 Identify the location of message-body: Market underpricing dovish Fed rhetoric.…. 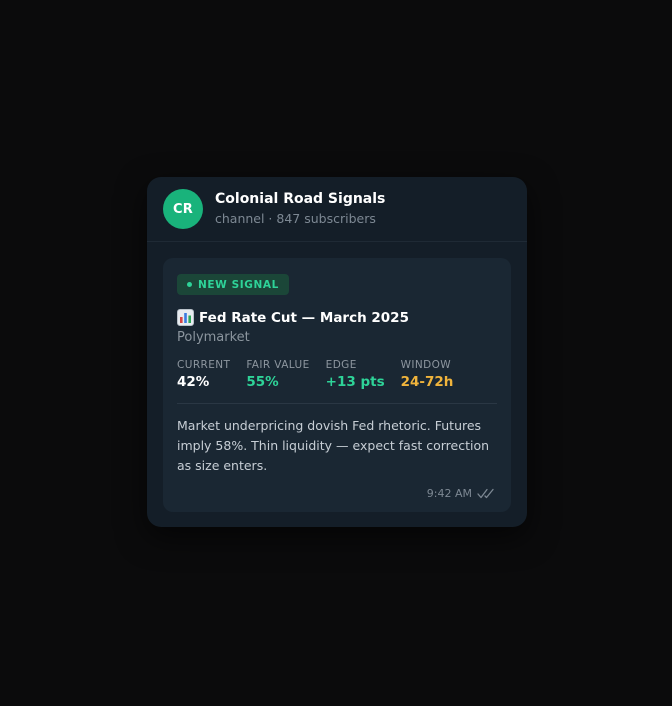
(333, 445).